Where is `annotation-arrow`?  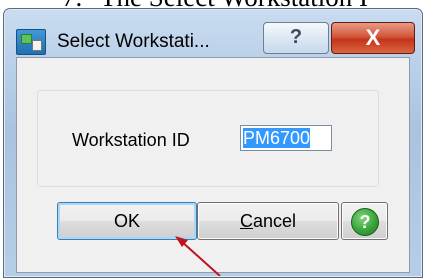
annotation-arrow is located at coordinates (198, 256).